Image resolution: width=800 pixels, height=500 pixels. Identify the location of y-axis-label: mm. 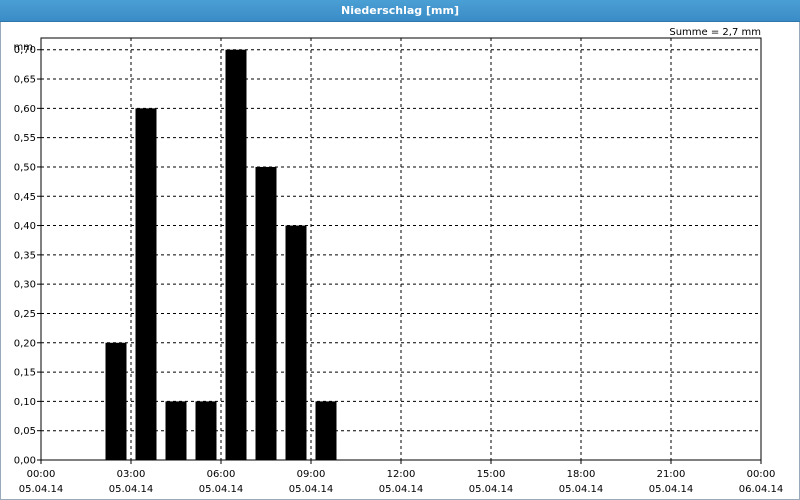
(23, 47).